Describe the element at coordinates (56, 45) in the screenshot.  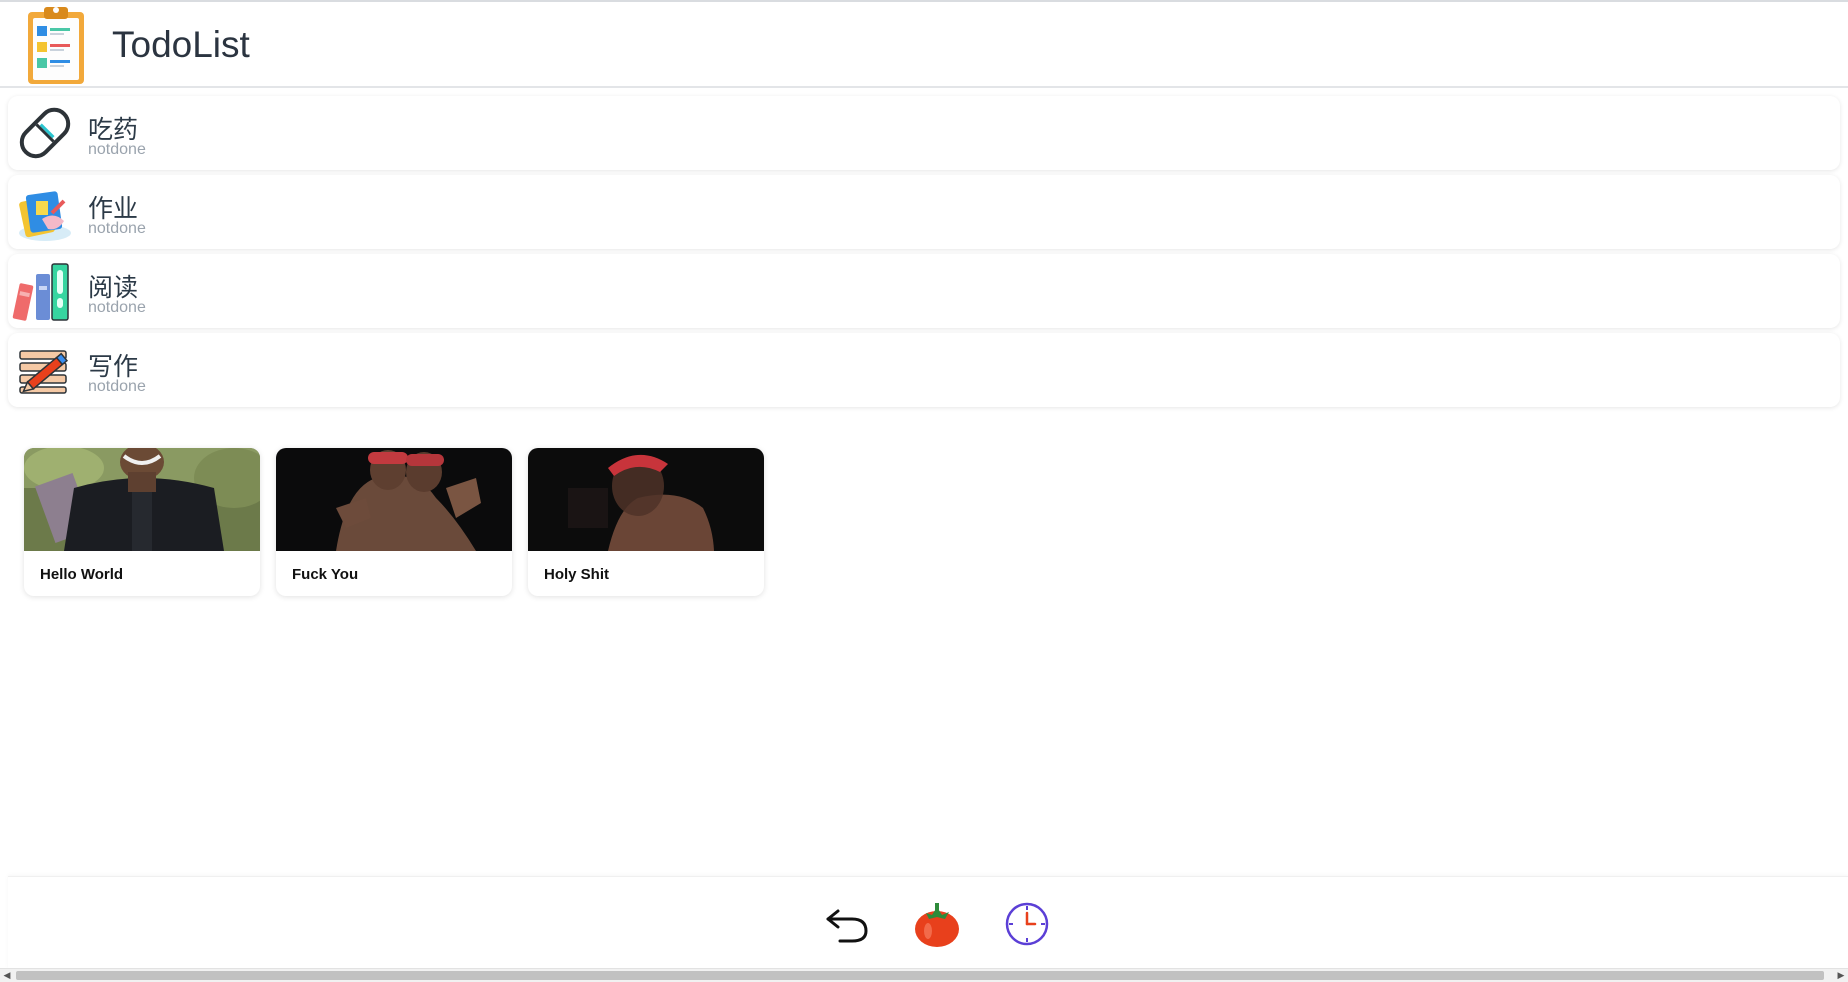
I see `clipboard-icon` at that location.